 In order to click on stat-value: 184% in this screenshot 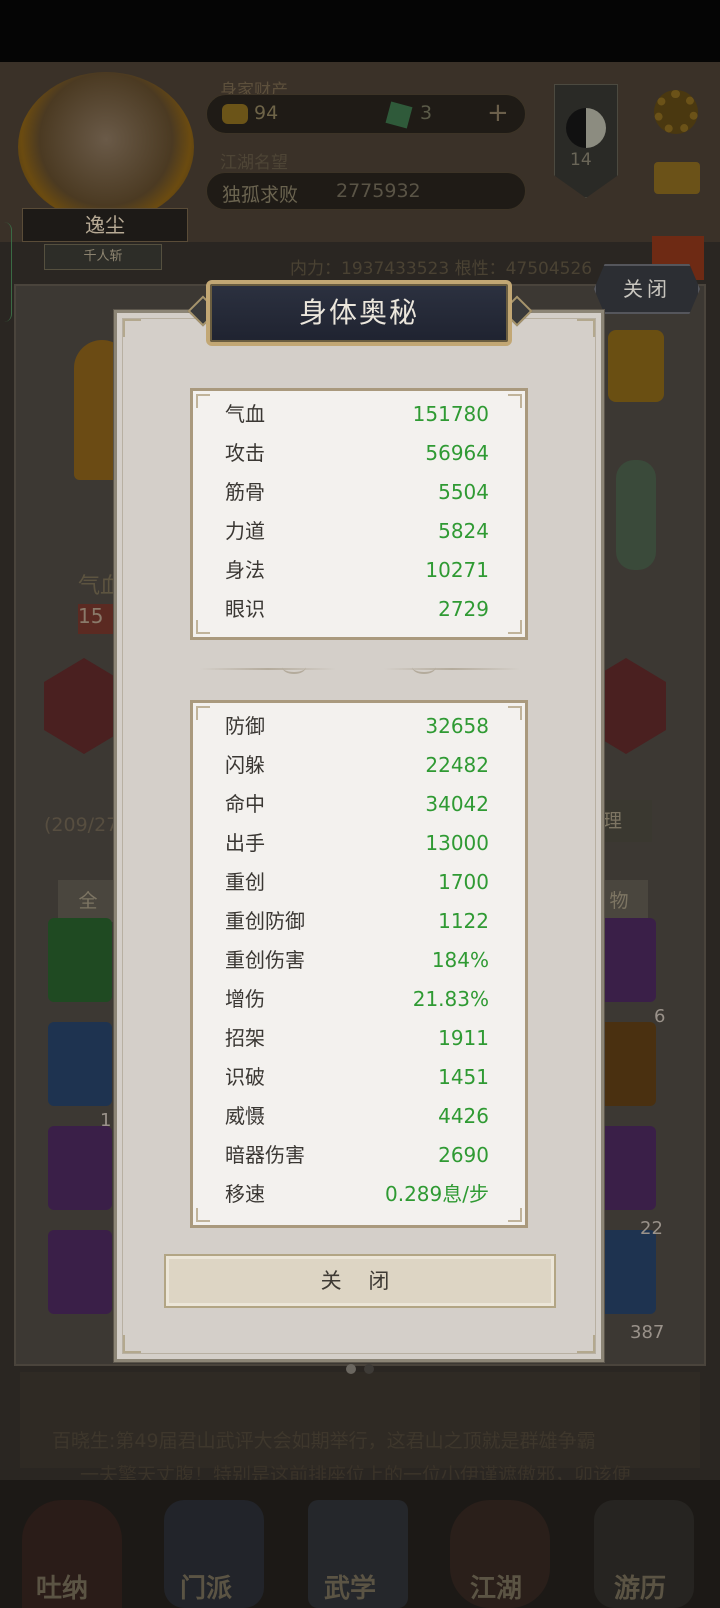, I will do `click(460, 960)`.